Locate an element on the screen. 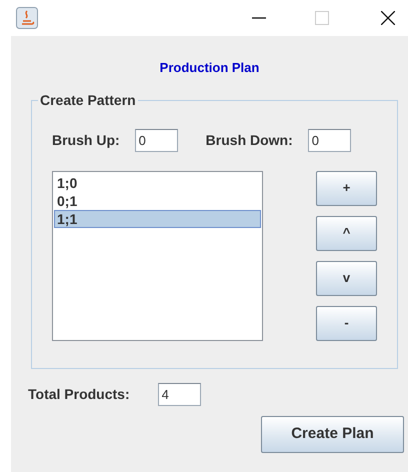 The image size is (408, 472). field-label: Brush Up: is located at coordinates (86, 140).